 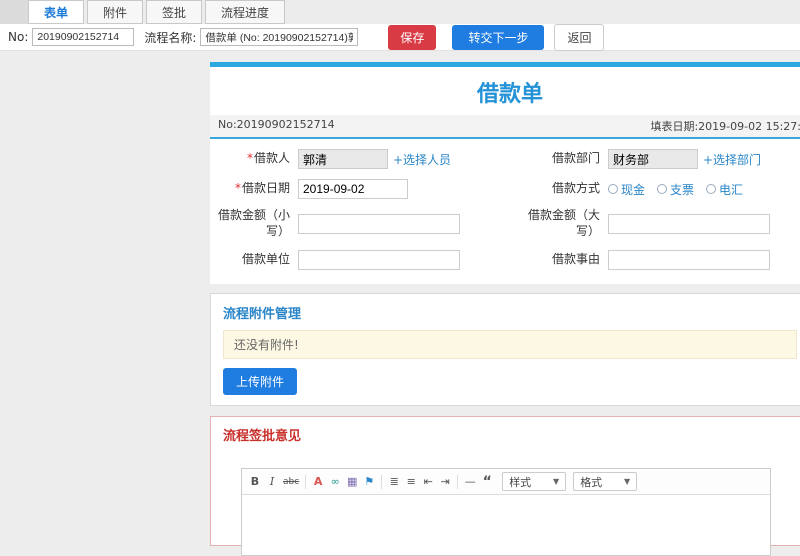 What do you see at coordinates (534, 481) in the screenshot?
I see `style-dropdown: 样式 ▼` at bounding box center [534, 481].